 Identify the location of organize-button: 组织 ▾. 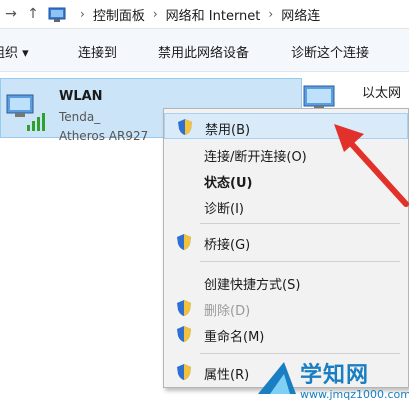
(14, 51).